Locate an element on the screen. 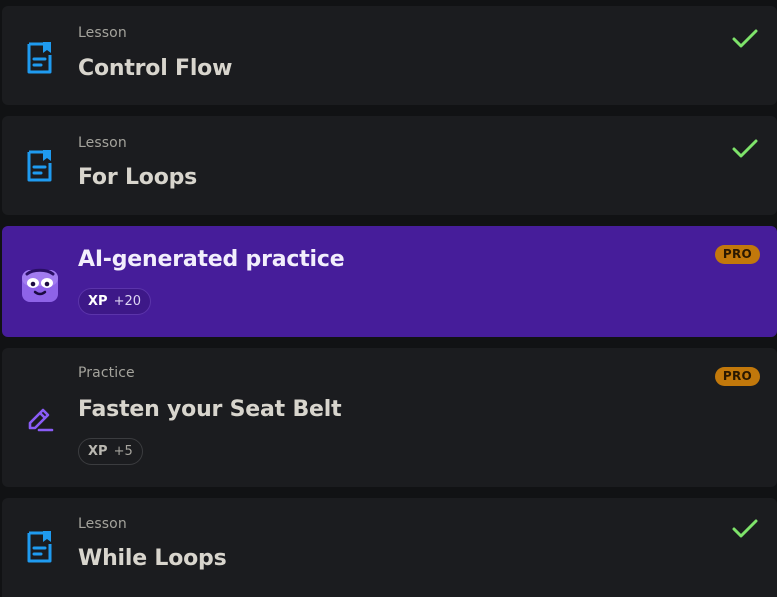  pencil-practice-icon is located at coordinates (40, 418).